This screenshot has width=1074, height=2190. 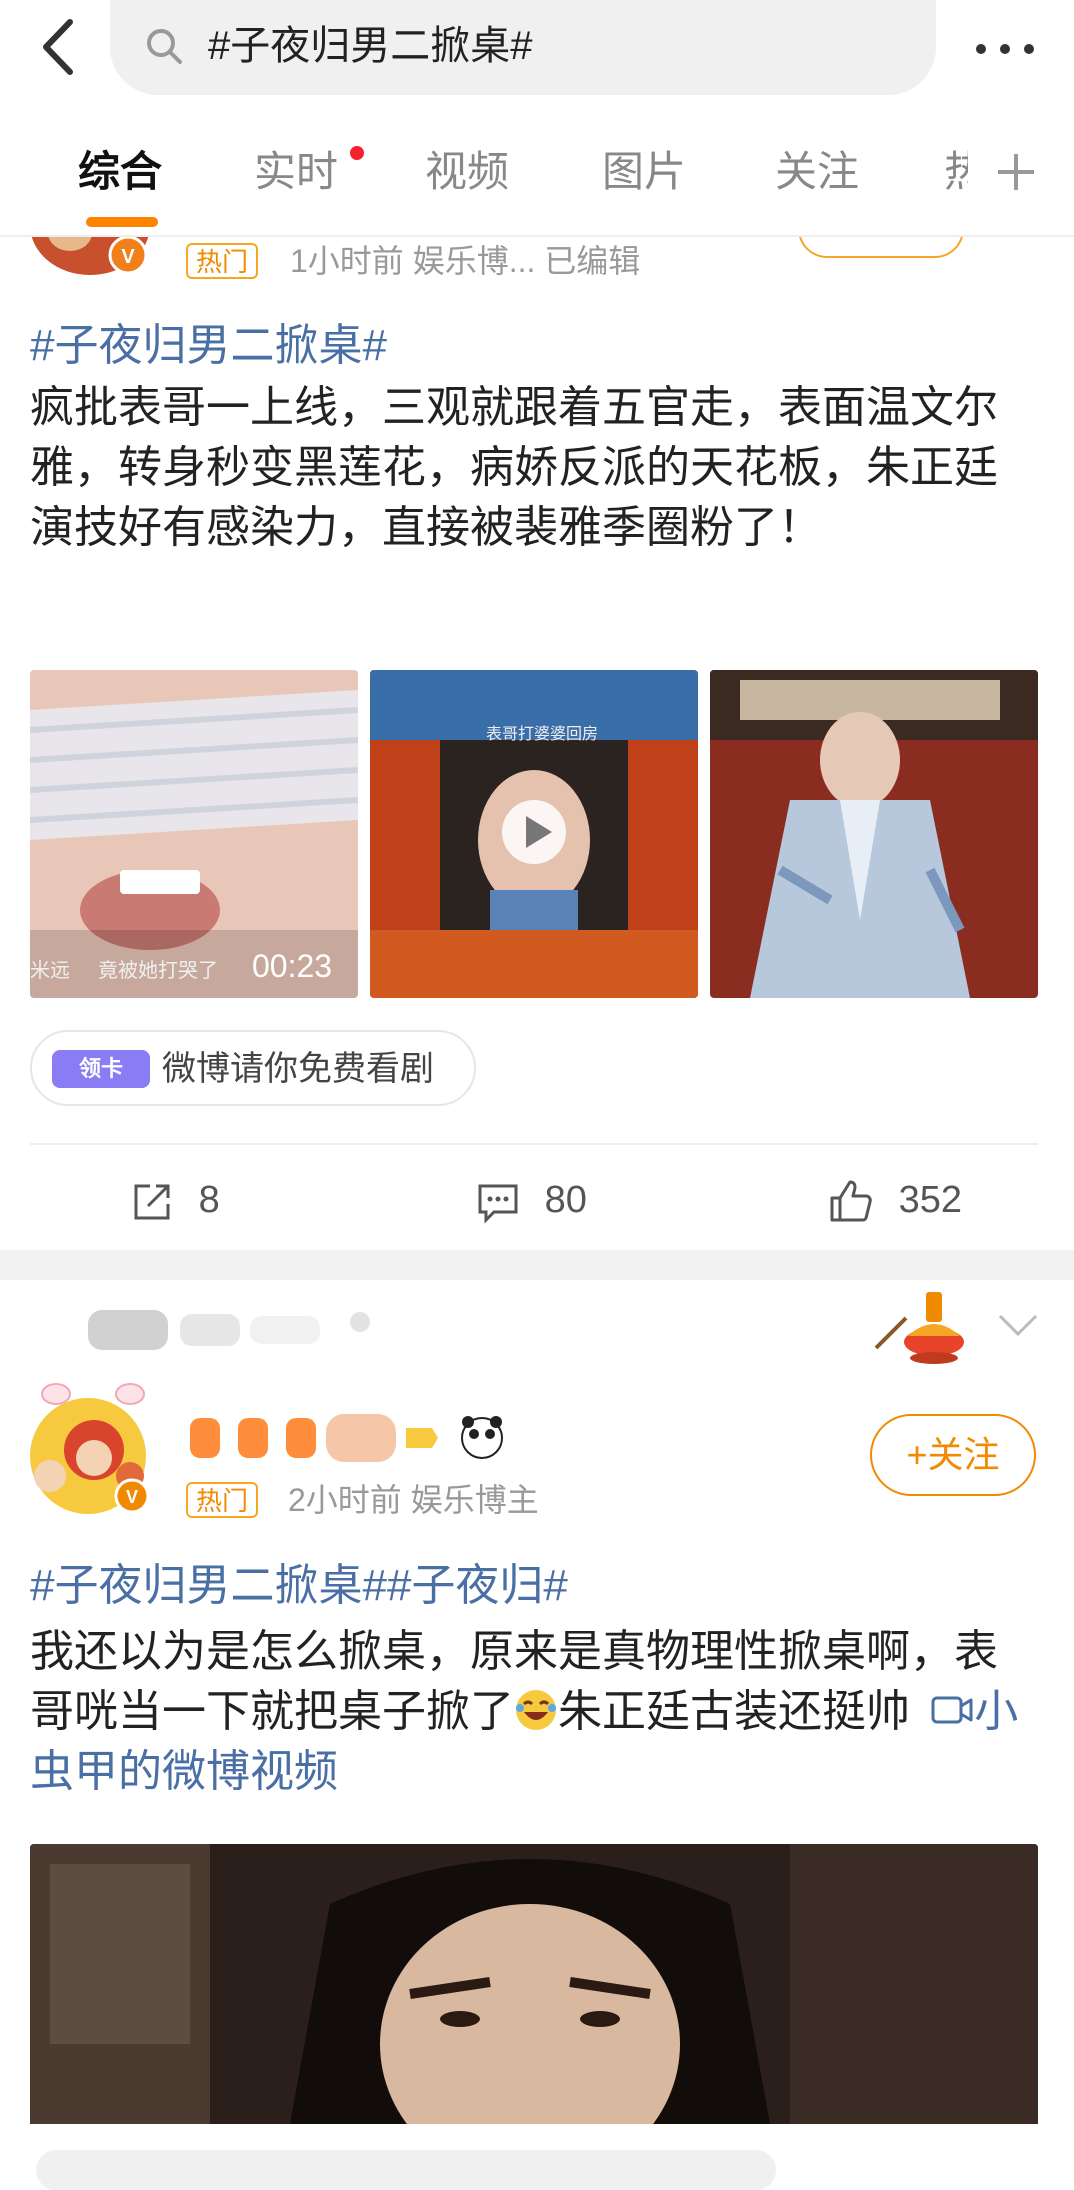 I want to click on hashtag-link: #子夜归男二掀桌##子夜归#, so click(x=299, y=1585).